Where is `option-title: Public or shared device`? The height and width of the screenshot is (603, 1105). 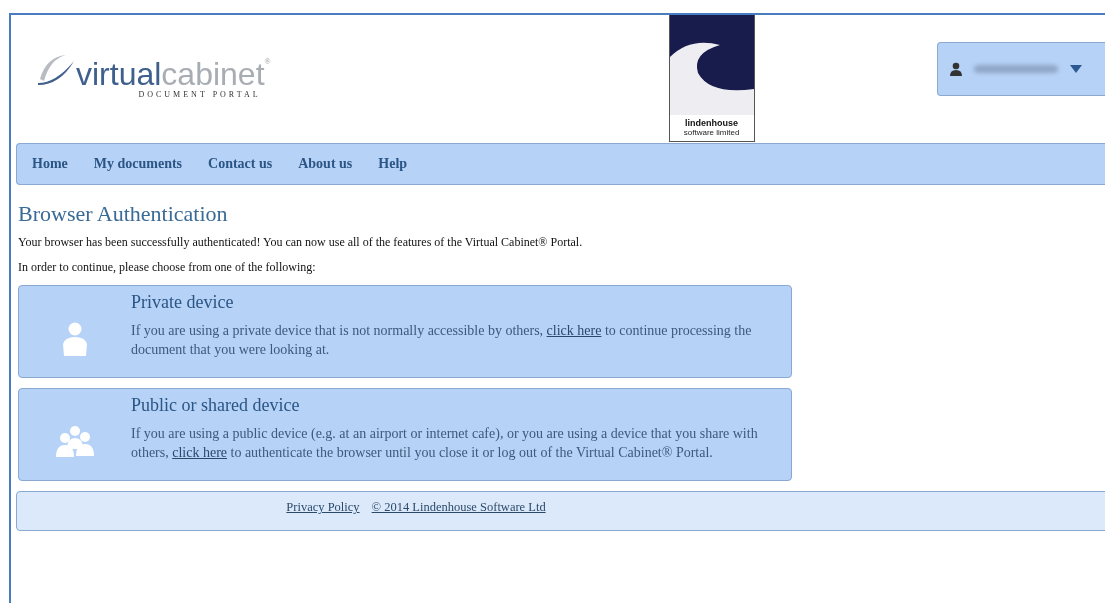
option-title: Public or shared device is located at coordinates (216, 405).